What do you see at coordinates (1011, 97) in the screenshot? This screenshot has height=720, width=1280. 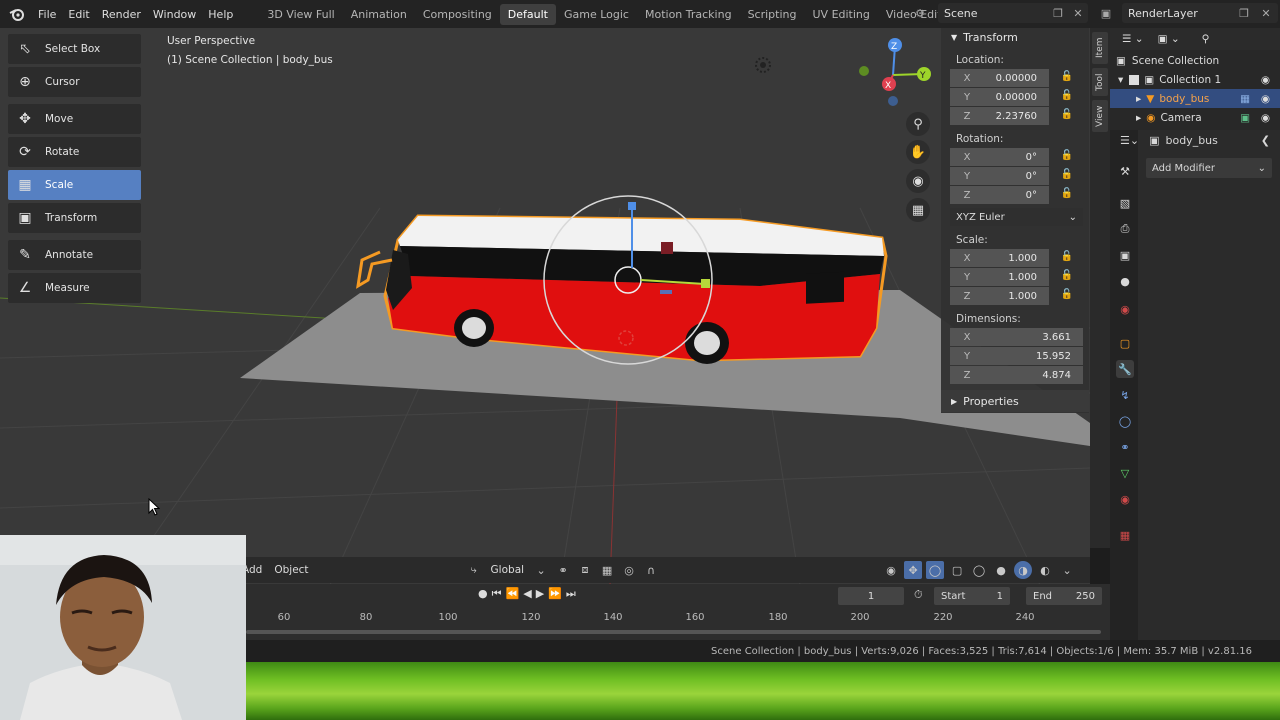 I see `location-y-field: Y 0.00000 🔓` at bounding box center [1011, 97].